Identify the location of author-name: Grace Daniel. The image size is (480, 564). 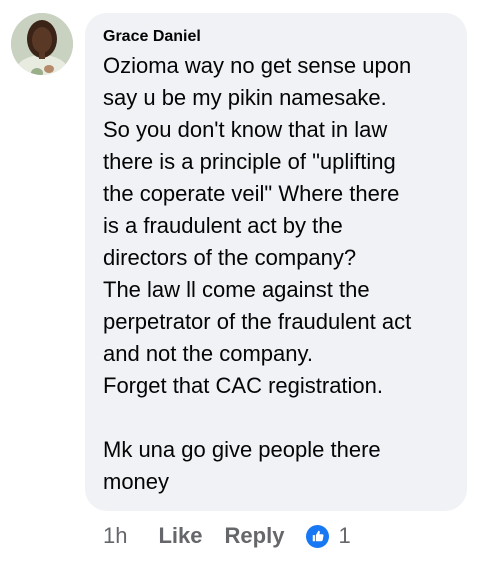
(276, 37).